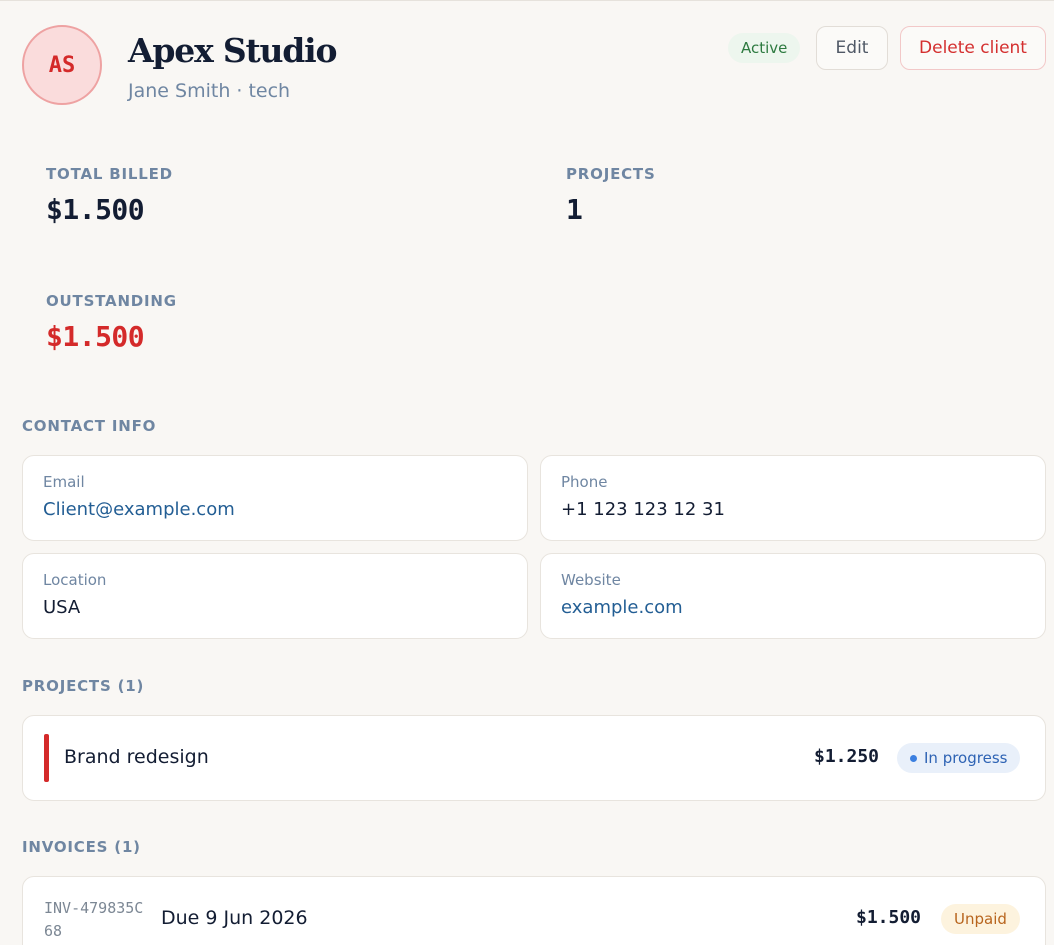 This screenshot has height=945, width=1054. What do you see at coordinates (209, 91) in the screenshot?
I see `client-subtitle: Jane Smith · tech` at bounding box center [209, 91].